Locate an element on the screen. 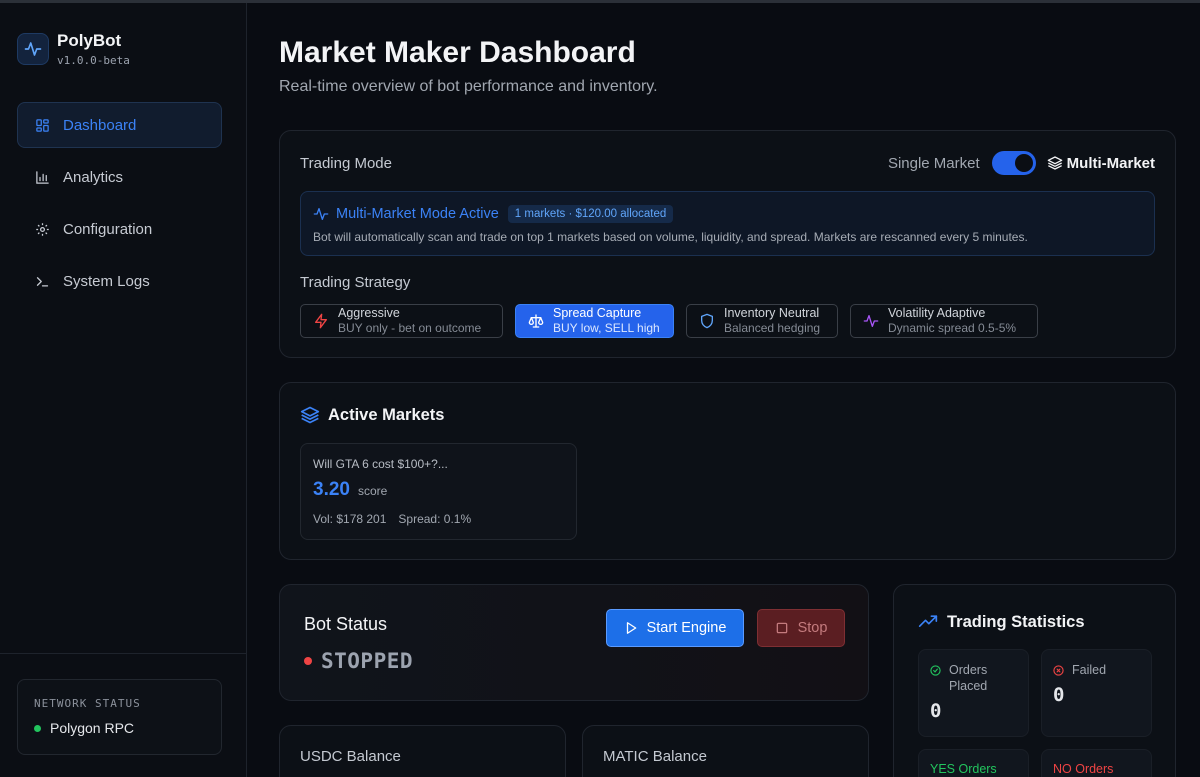  check-circle-icon is located at coordinates (935, 670).